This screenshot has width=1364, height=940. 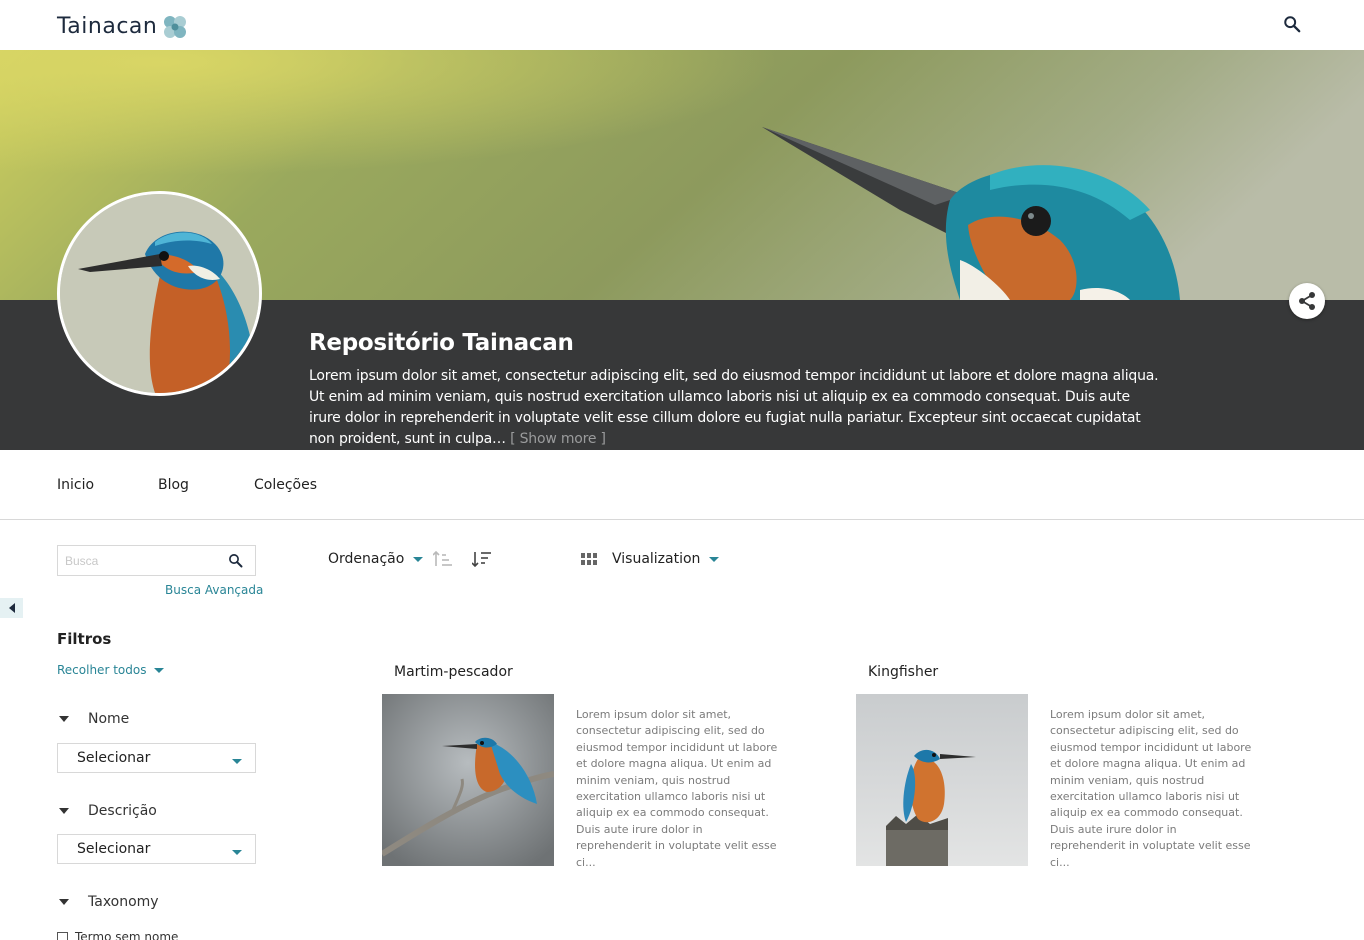 What do you see at coordinates (123, 902) in the screenshot?
I see `filter-label: Taxonomy` at bounding box center [123, 902].